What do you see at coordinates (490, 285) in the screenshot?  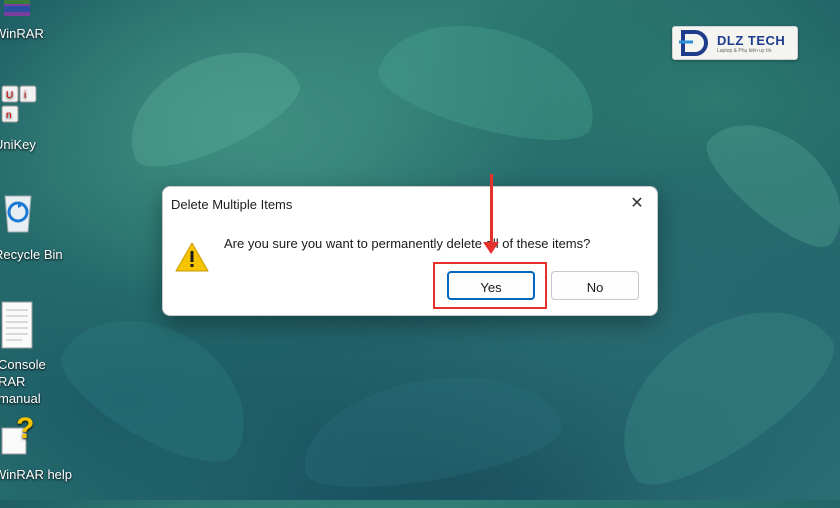 I see `annotation-highlight-box` at bounding box center [490, 285].